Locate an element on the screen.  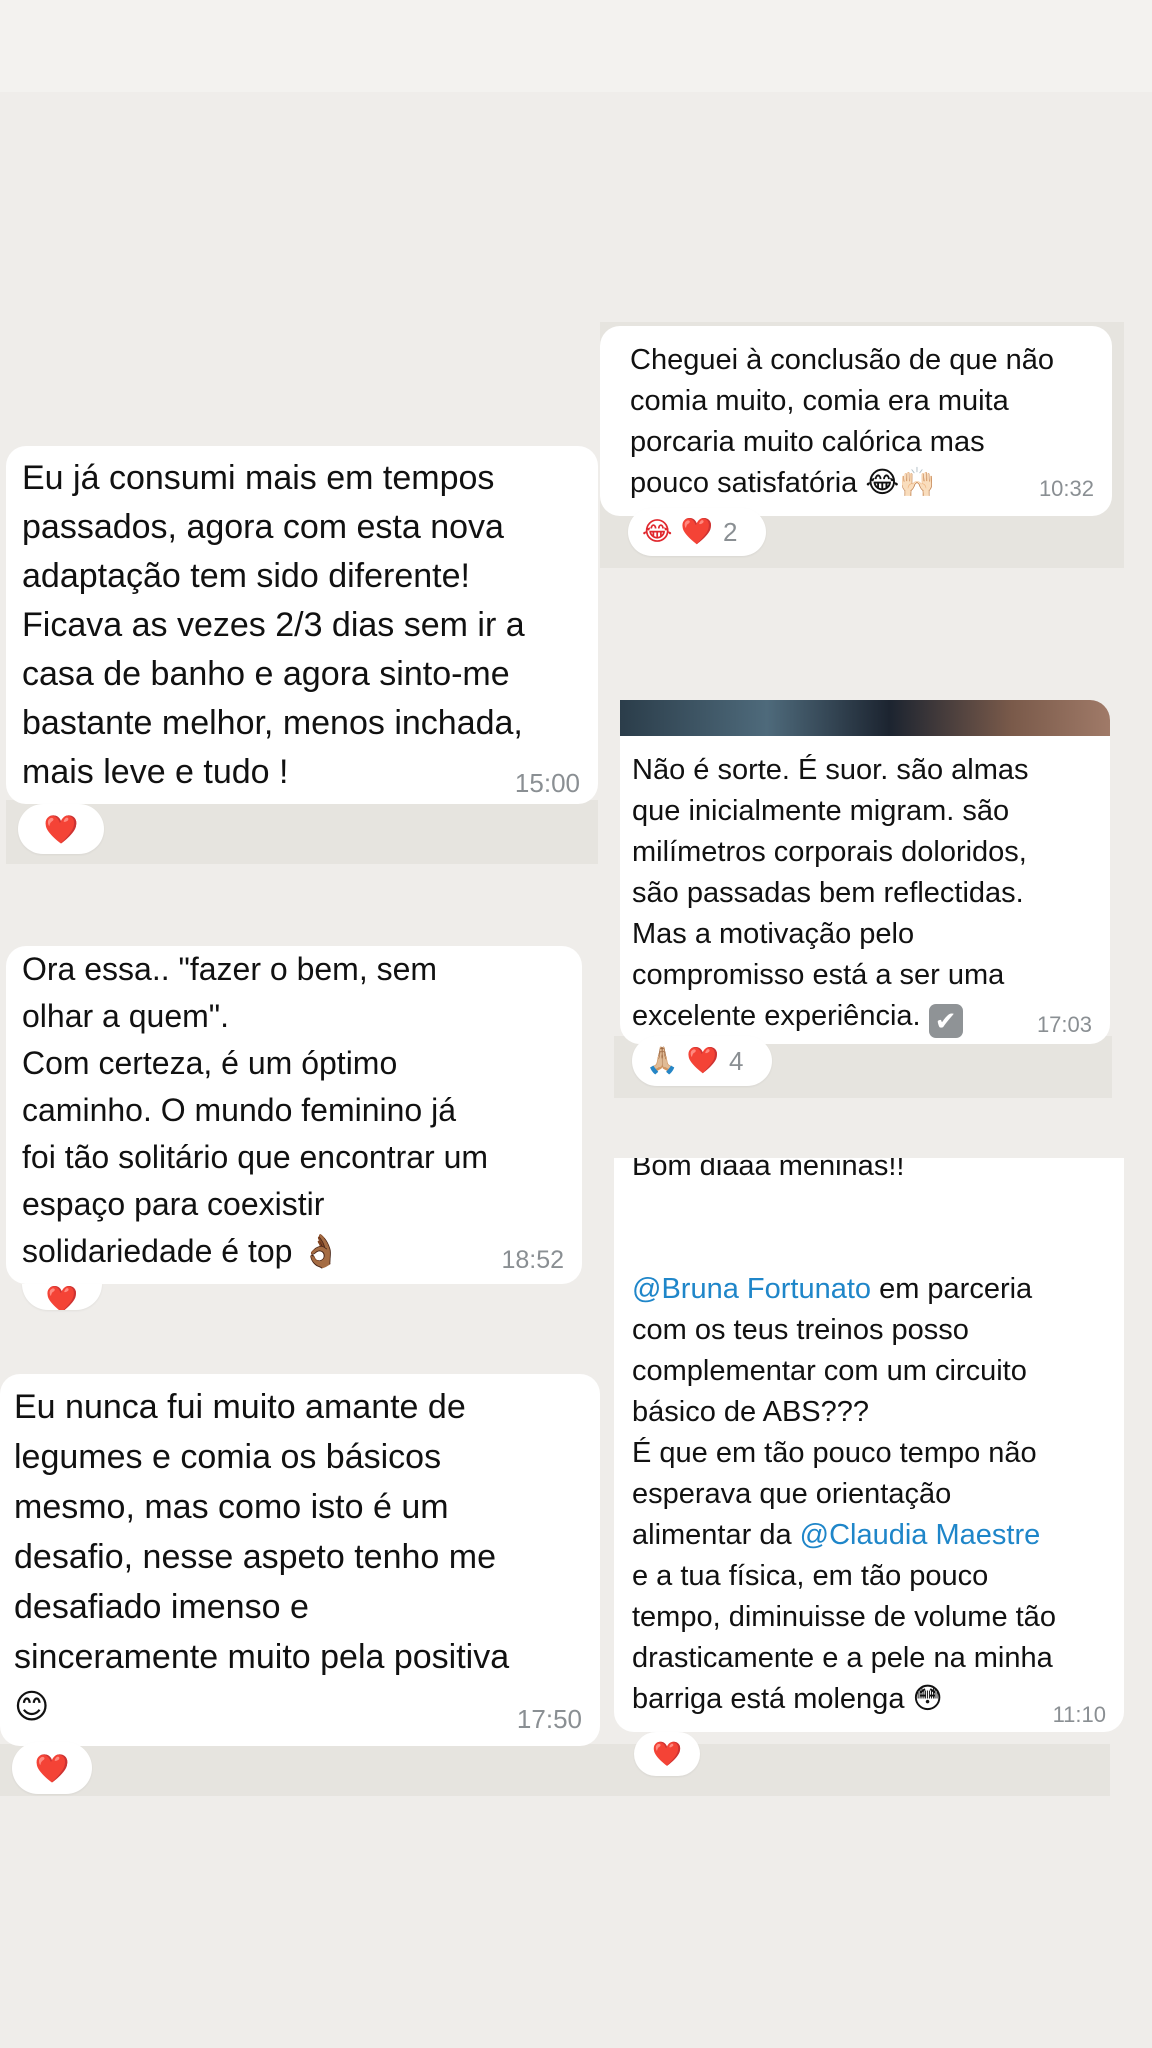
mention-link: @Bruna Fortunato is located at coordinates (751, 1289).